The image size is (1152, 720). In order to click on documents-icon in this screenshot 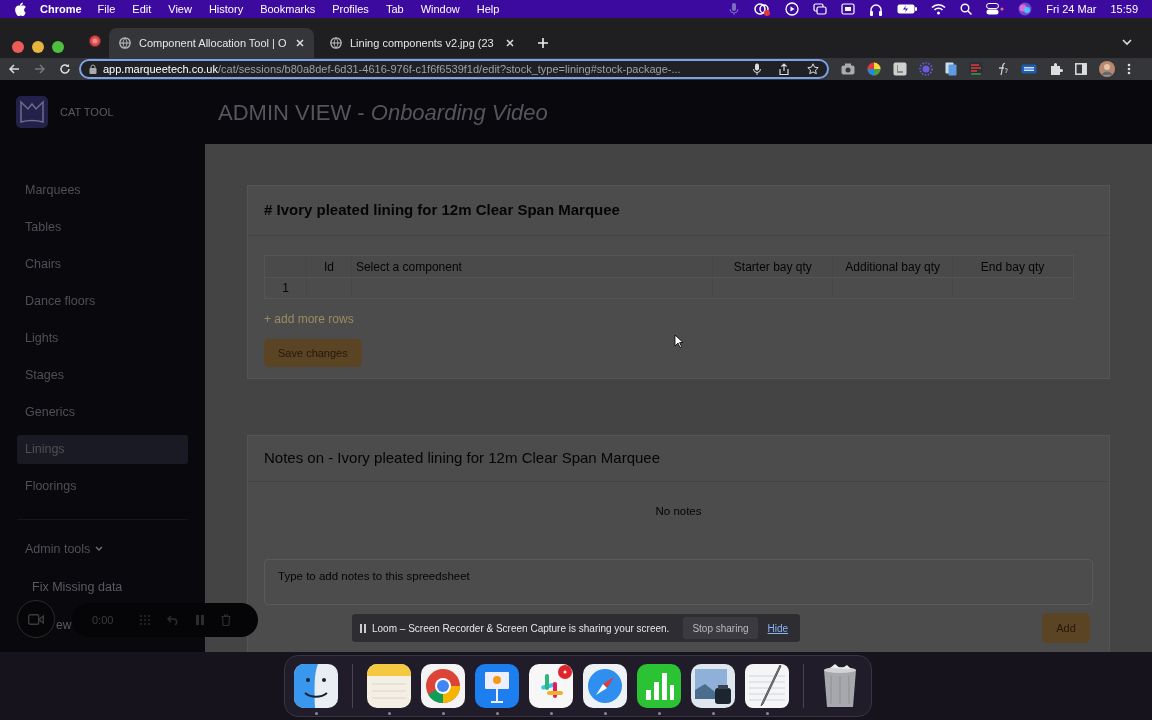, I will do `click(951, 69)`.